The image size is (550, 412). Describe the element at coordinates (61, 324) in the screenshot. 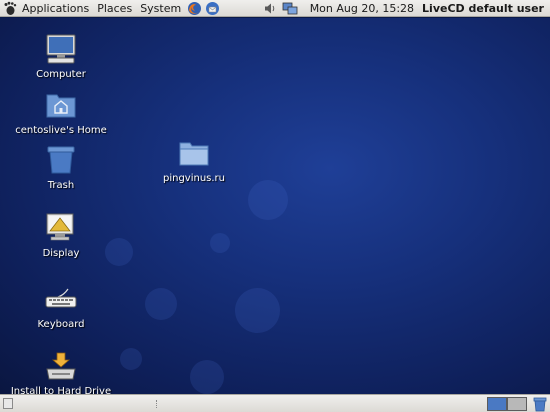

I see `desktop-icon-label: Keyboard` at that location.